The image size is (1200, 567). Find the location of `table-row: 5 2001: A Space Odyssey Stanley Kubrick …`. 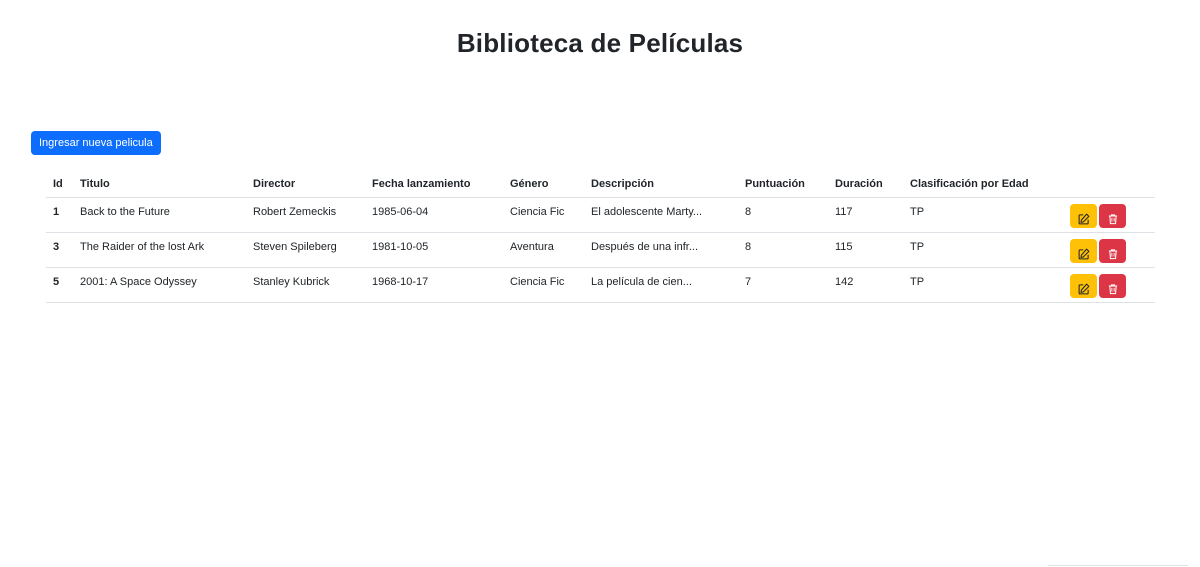

table-row: 5 2001: A Space Odyssey Stanley Kubrick … is located at coordinates (600, 285).